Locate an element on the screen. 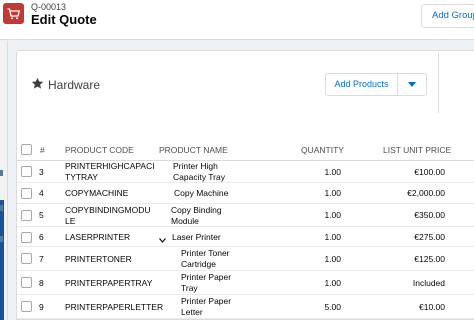 This screenshot has height=320, width=474. list-unit-price: €10.00 is located at coordinates (432, 307).